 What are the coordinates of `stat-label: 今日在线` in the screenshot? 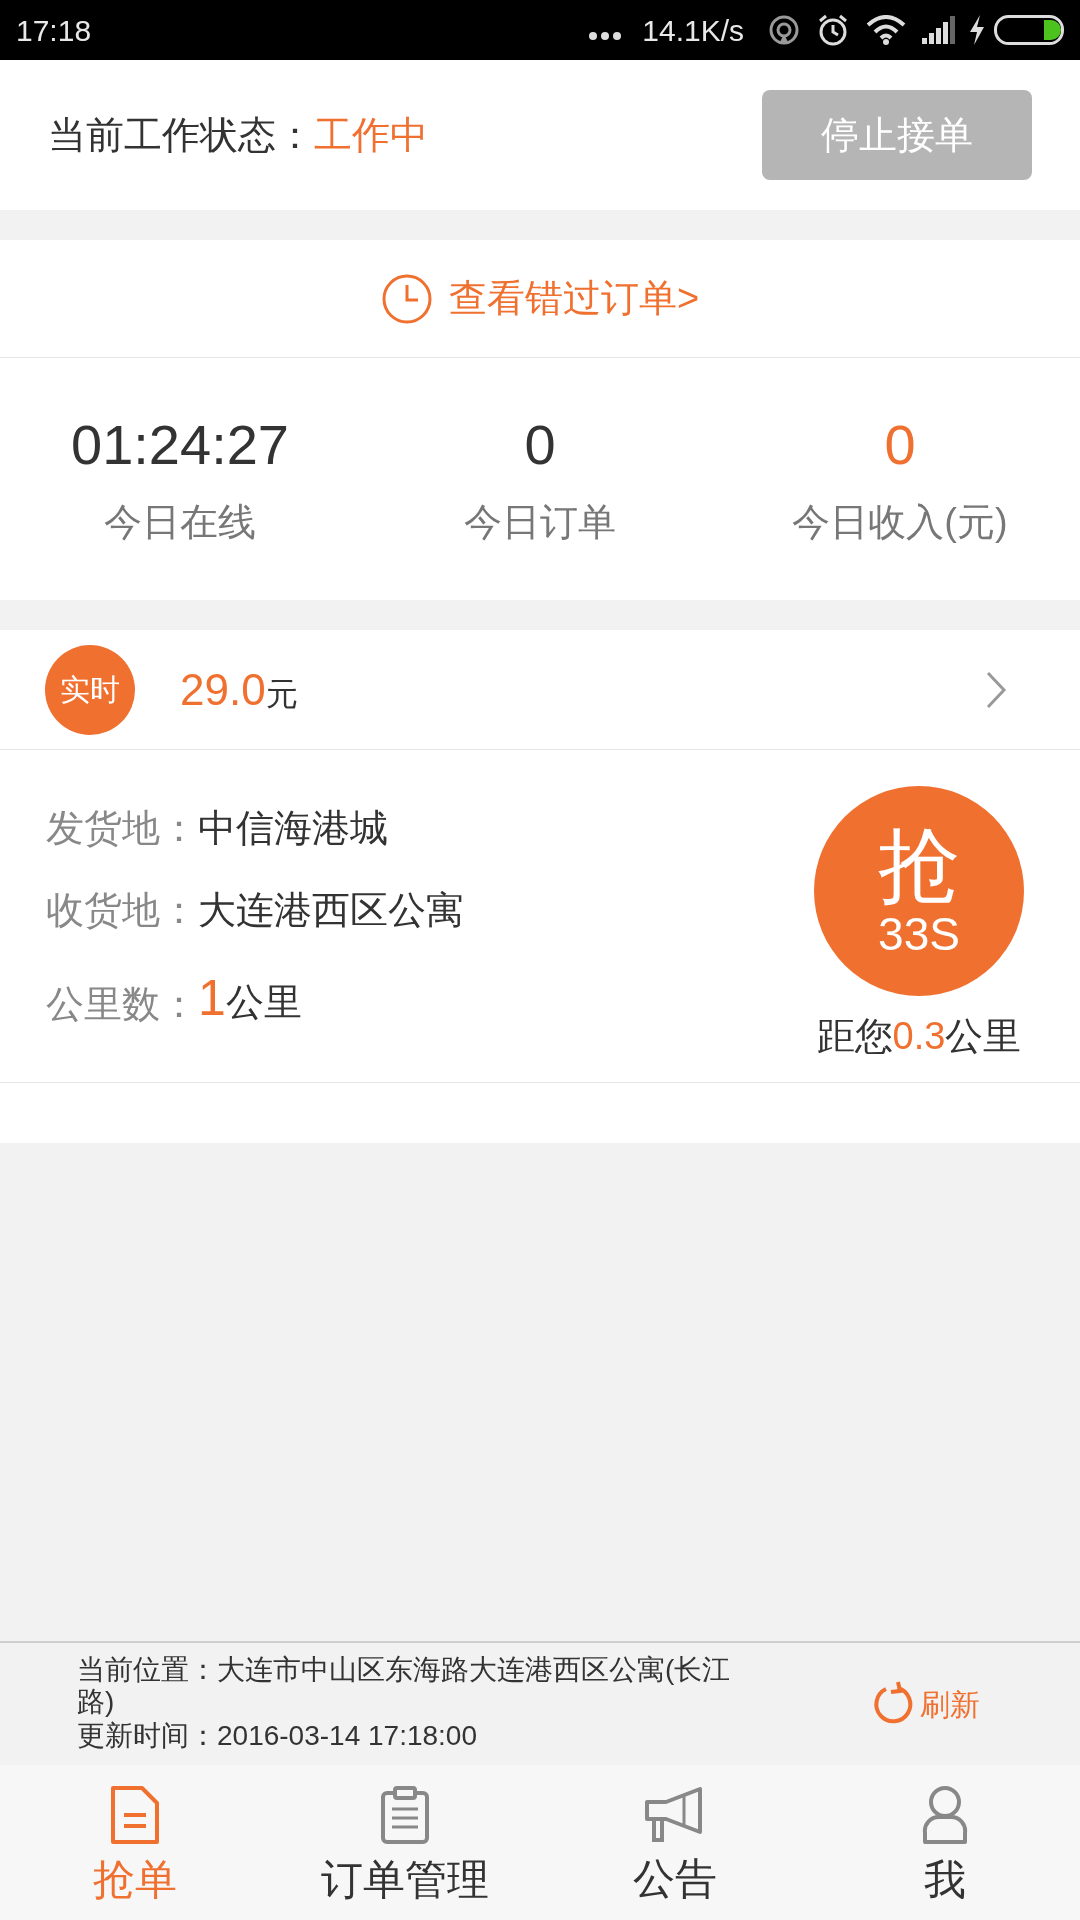 It's located at (180, 522).